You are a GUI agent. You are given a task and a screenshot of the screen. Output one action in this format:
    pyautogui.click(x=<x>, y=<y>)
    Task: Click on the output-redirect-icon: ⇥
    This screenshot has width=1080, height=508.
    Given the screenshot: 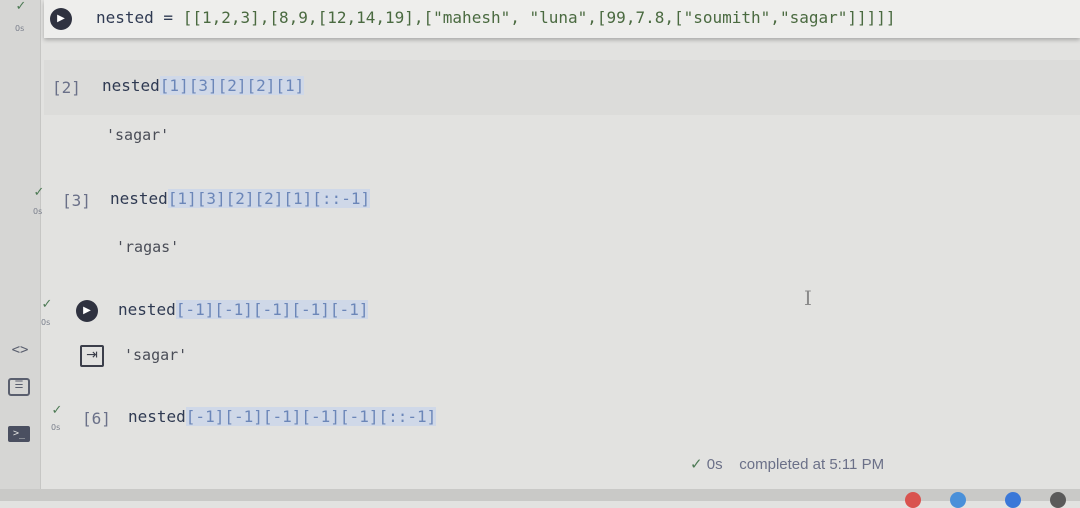 What is the action you would take?
    pyautogui.click(x=92, y=356)
    